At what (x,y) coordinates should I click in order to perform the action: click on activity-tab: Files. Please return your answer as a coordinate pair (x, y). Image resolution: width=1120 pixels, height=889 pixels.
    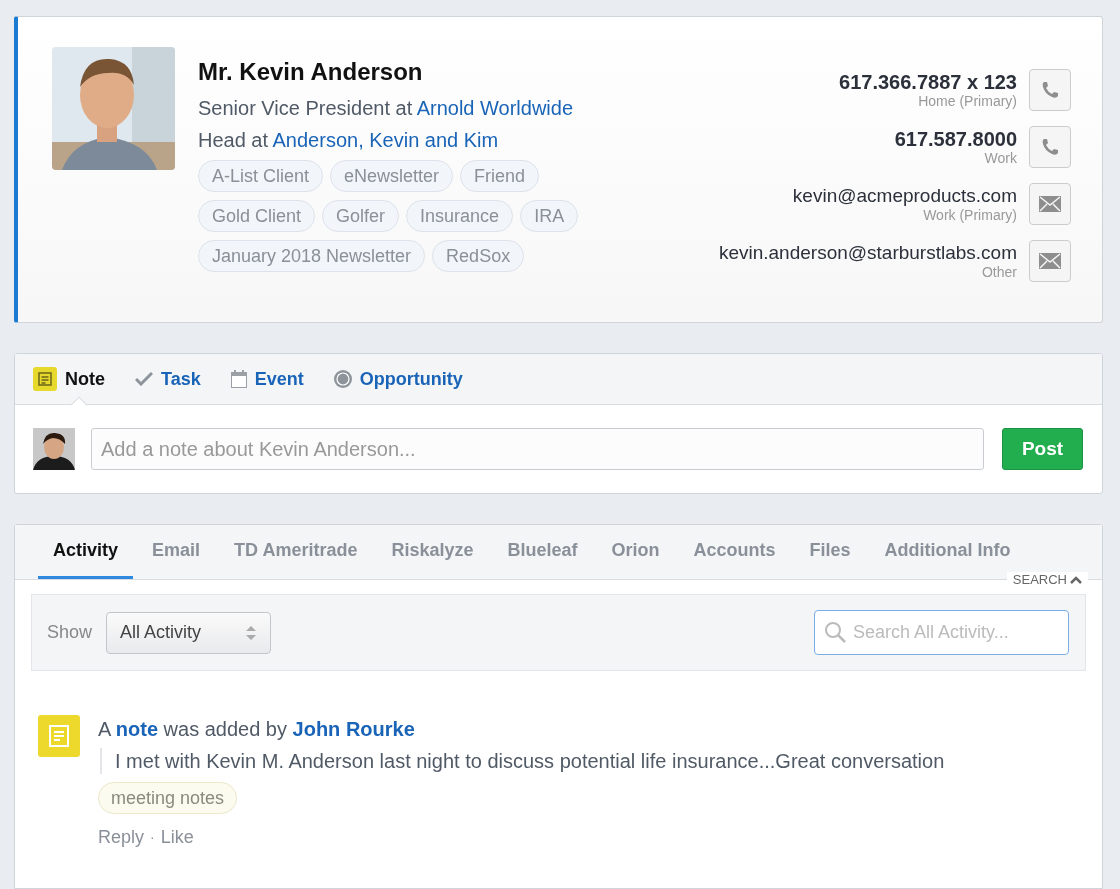
    Looking at the image, I should click on (830, 552).